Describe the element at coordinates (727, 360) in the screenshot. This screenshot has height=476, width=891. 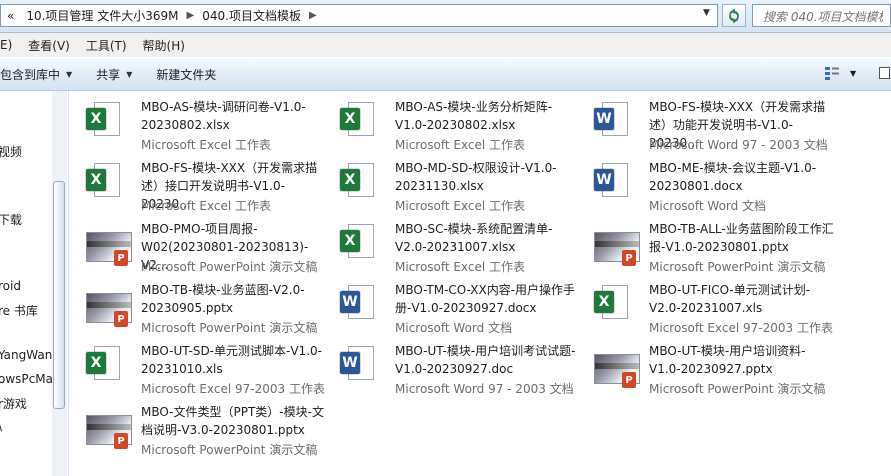
I see `file-name: MBO-UT-模块-用户培训资料-V1.0-20230927.pptx` at that location.